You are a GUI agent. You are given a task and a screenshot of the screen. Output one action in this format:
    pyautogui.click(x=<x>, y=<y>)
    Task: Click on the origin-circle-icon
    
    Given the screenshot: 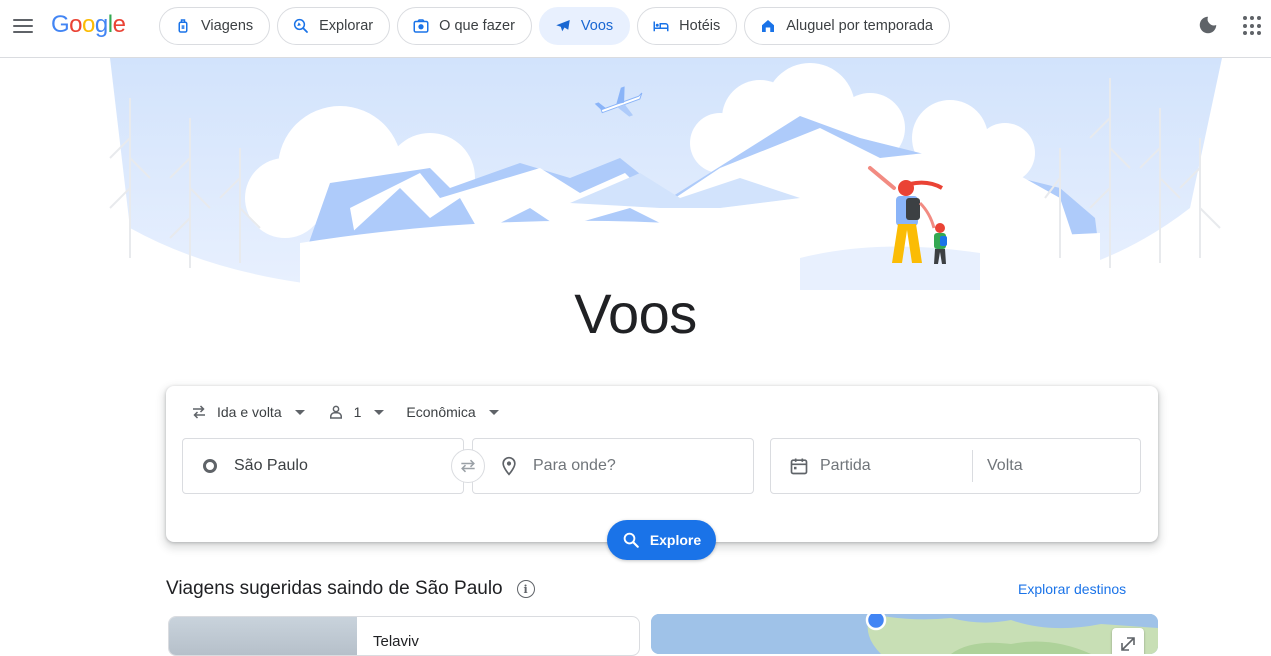 What is the action you would take?
    pyautogui.click(x=210, y=466)
    